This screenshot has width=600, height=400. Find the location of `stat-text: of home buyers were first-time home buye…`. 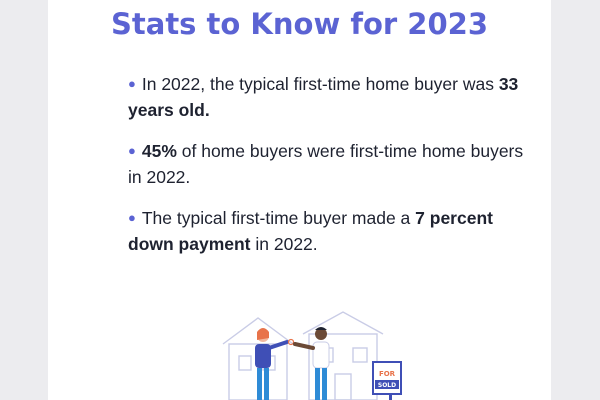

stat-text: of home buyers were first-time home buye… is located at coordinates (326, 164).